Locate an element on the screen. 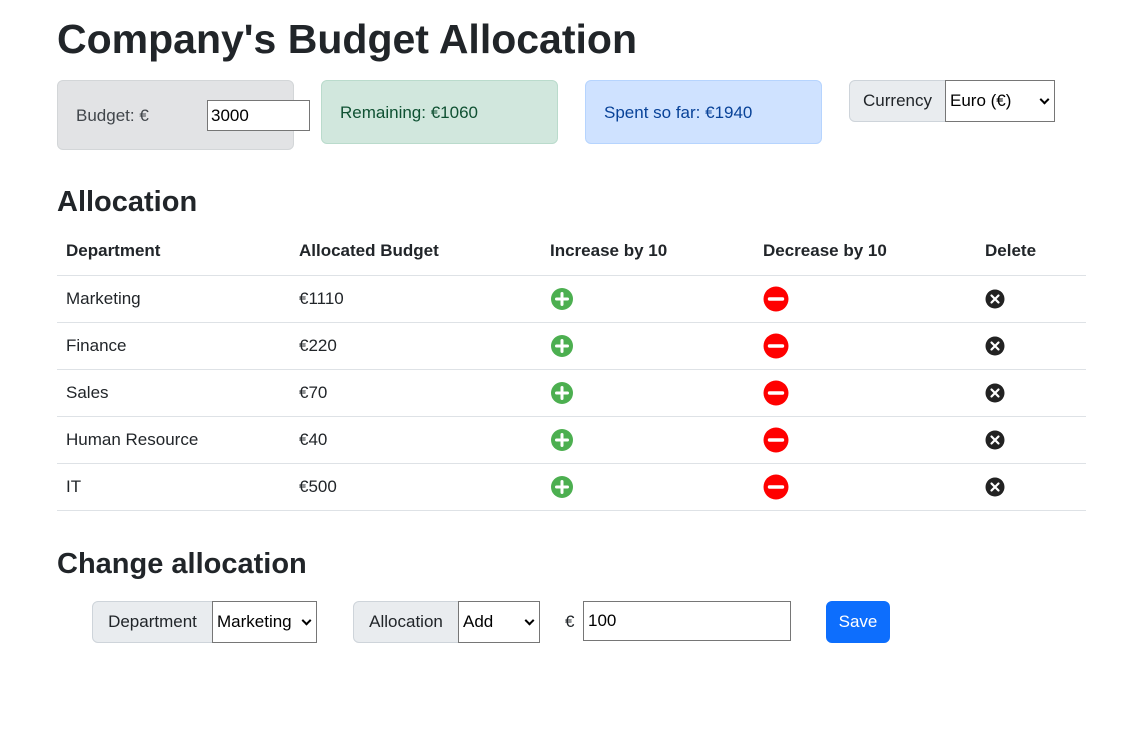  table-row: Human Resource €40 is located at coordinates (571, 440).